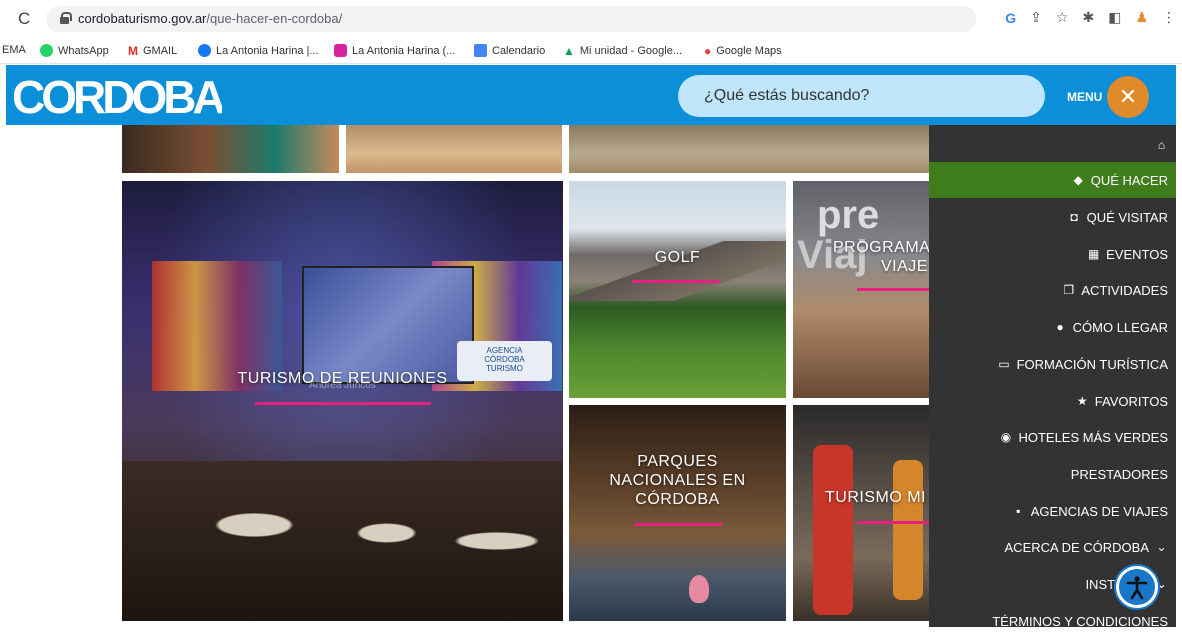  What do you see at coordinates (1010, 18) in the screenshot?
I see `google-lens-icon: G` at bounding box center [1010, 18].